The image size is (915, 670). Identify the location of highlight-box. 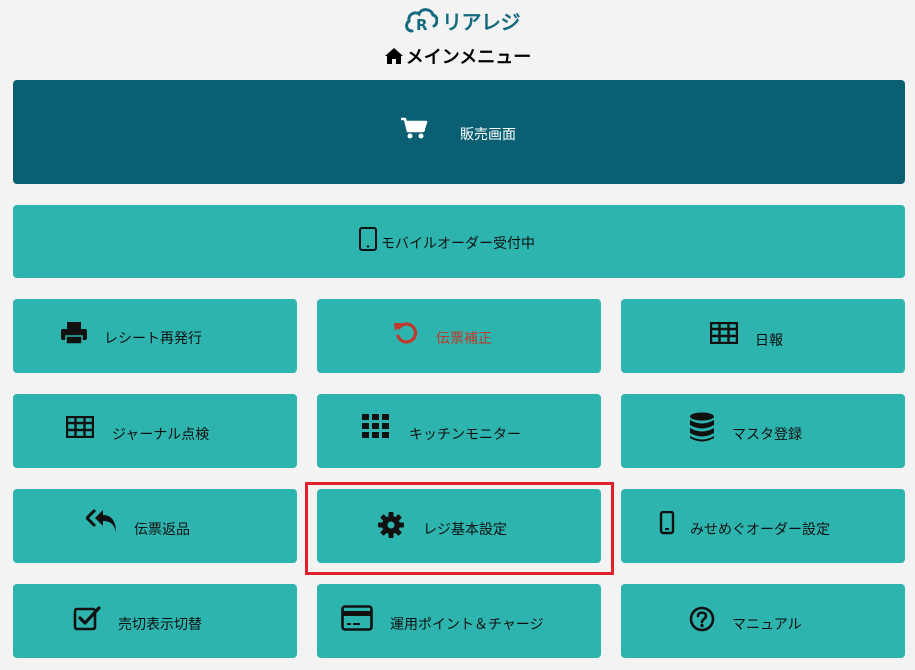
(459, 528).